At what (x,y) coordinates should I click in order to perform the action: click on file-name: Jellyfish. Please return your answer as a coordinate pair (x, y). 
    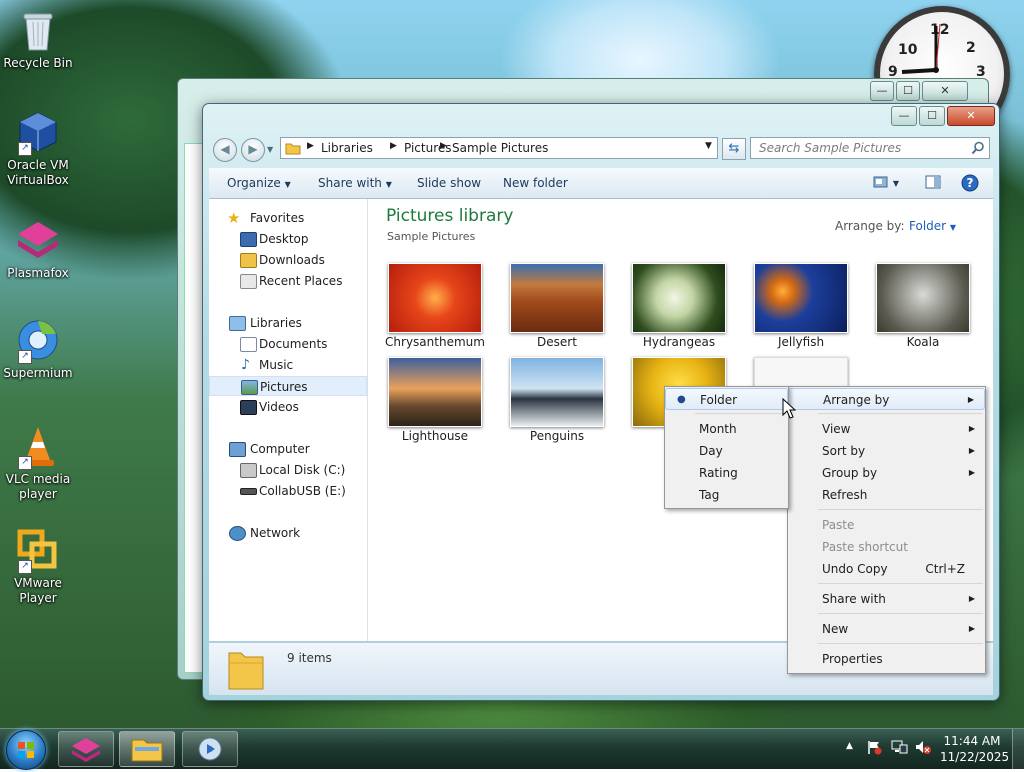
    Looking at the image, I should click on (801, 342).